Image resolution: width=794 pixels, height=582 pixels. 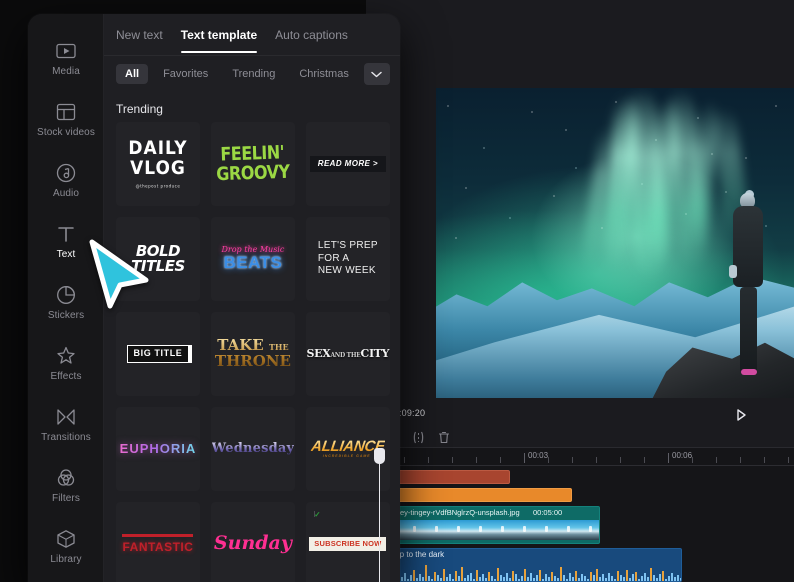 What do you see at coordinates (66, 546) in the screenshot?
I see `sidebar-item-library: Library` at bounding box center [66, 546].